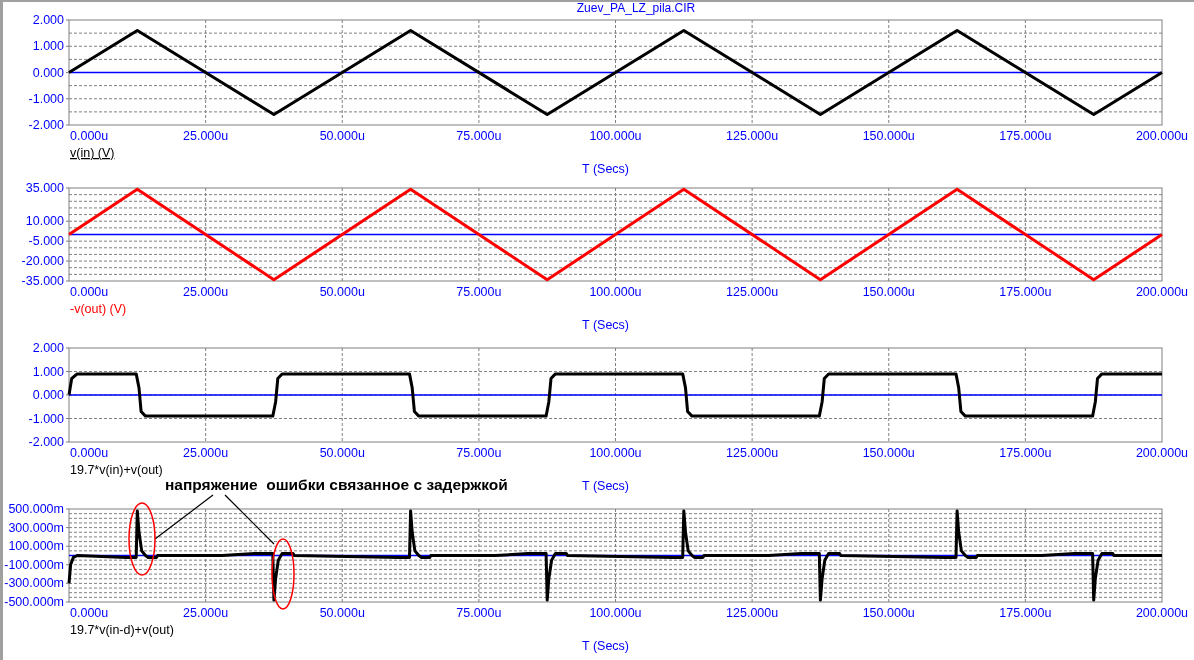 This screenshot has width=1194, height=660. I want to click on y-tick-label: -5.000, so click(46, 241).